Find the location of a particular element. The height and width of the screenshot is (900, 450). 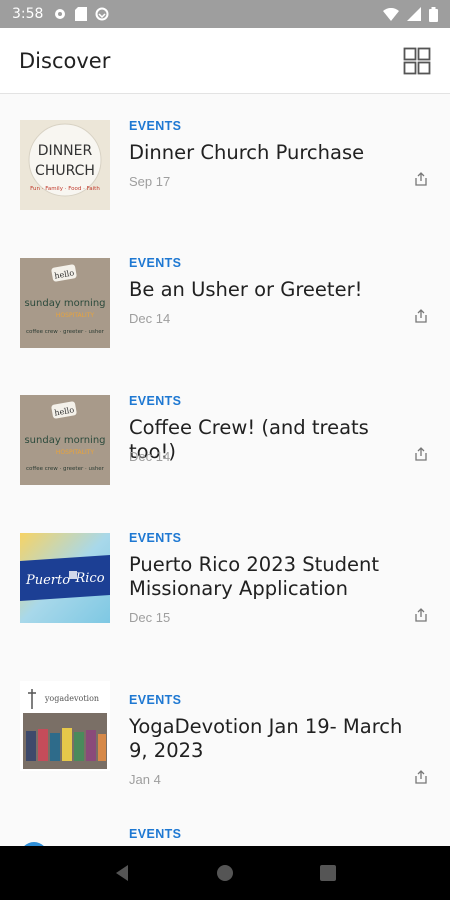

event-thumbnail is located at coordinates (65, 837).